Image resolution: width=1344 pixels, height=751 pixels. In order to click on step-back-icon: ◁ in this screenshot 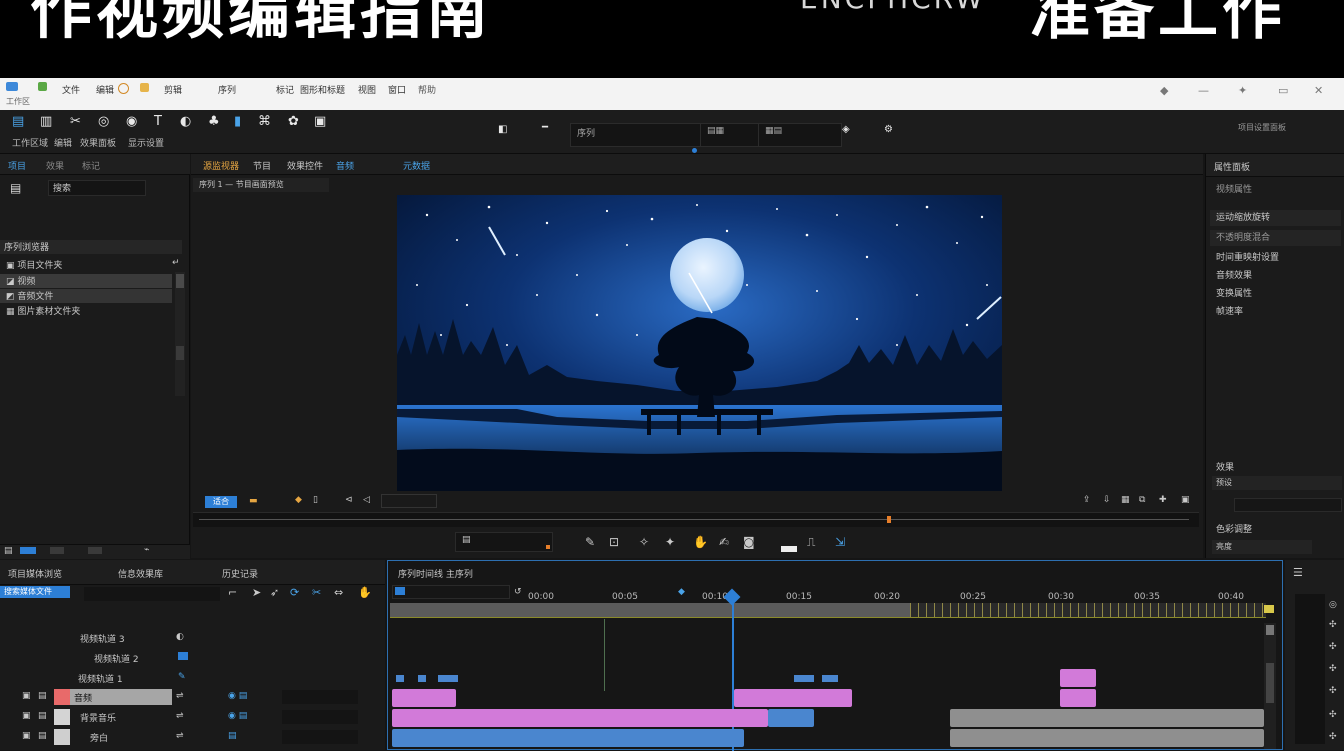, I will do `click(366, 500)`.